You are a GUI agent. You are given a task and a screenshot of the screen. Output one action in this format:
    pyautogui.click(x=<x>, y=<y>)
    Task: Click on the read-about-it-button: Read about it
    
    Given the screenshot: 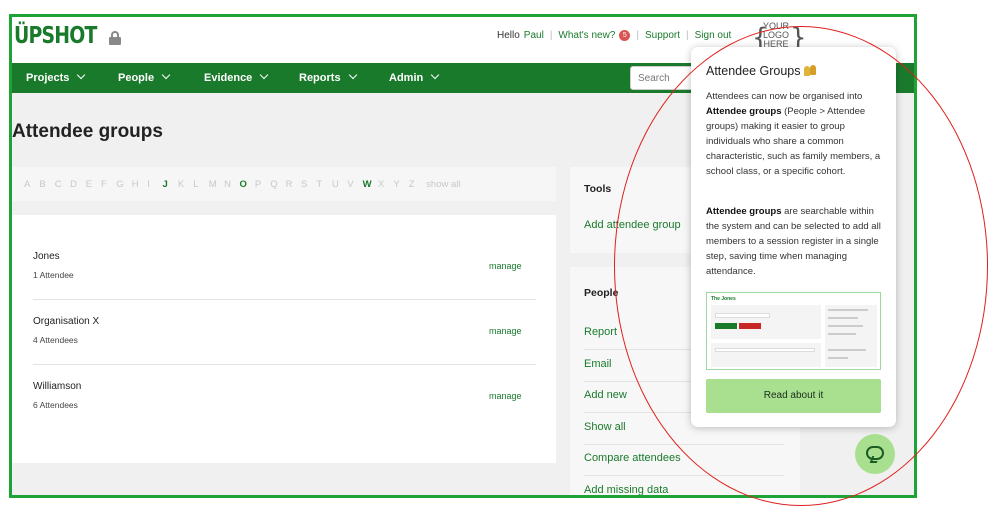 What is the action you would take?
    pyautogui.click(x=793, y=396)
    